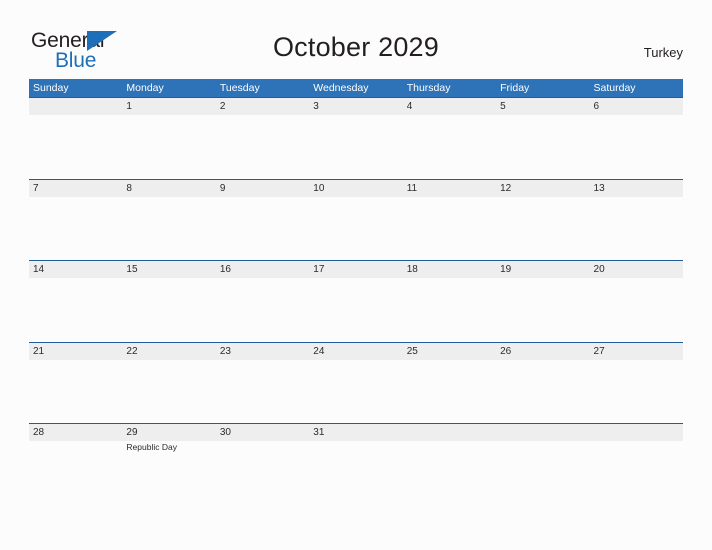  I want to click on day-number: 25, so click(449, 351).